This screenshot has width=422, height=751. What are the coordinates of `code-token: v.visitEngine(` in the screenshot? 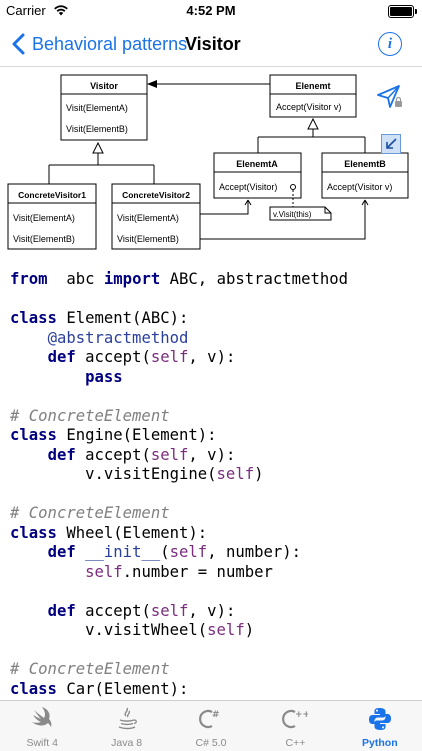 It's located at (113, 474).